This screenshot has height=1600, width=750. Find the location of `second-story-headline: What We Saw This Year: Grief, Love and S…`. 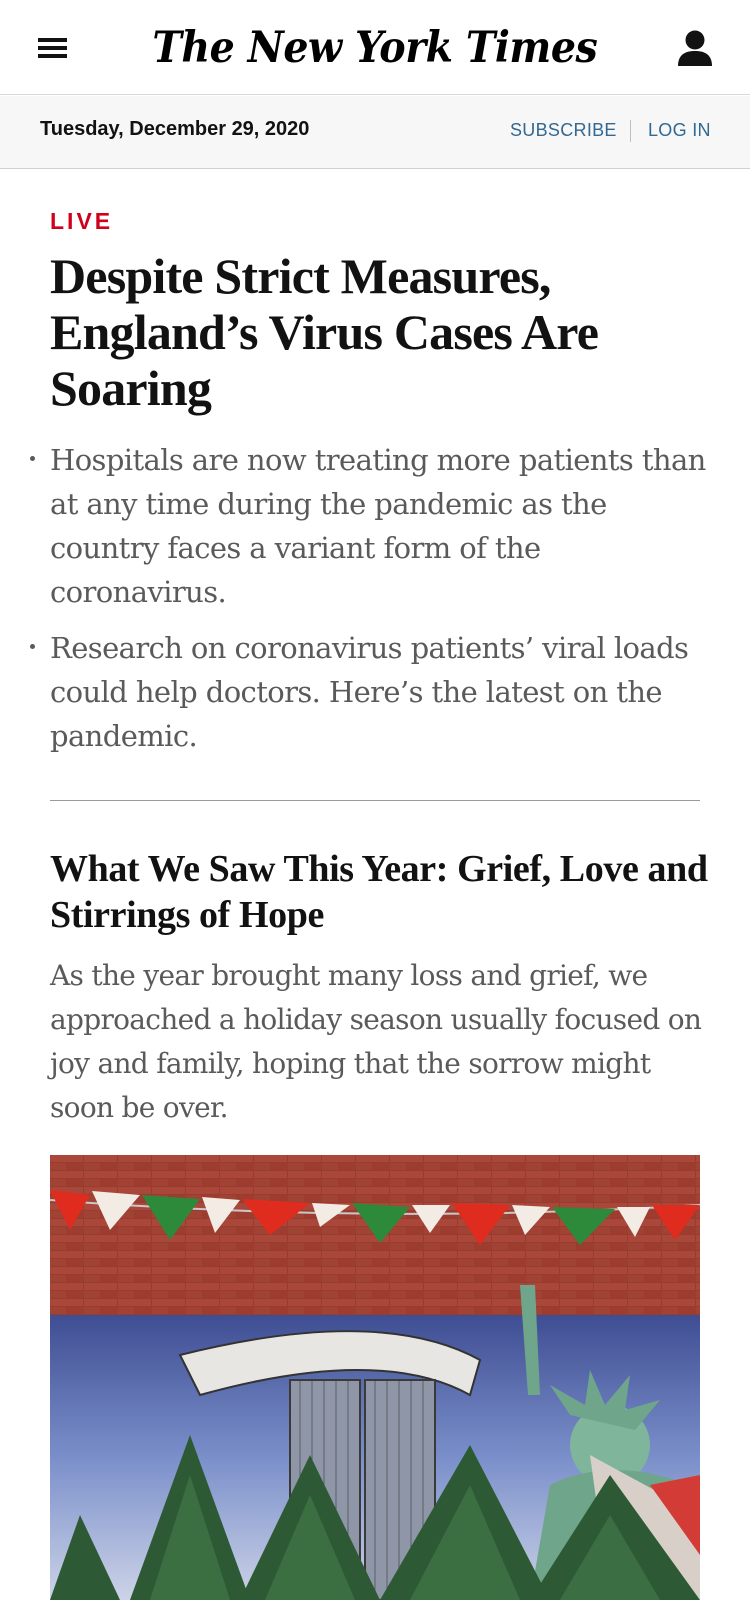

second-story-headline: What We Saw This Year: Grief, Love and S… is located at coordinates (380, 892).